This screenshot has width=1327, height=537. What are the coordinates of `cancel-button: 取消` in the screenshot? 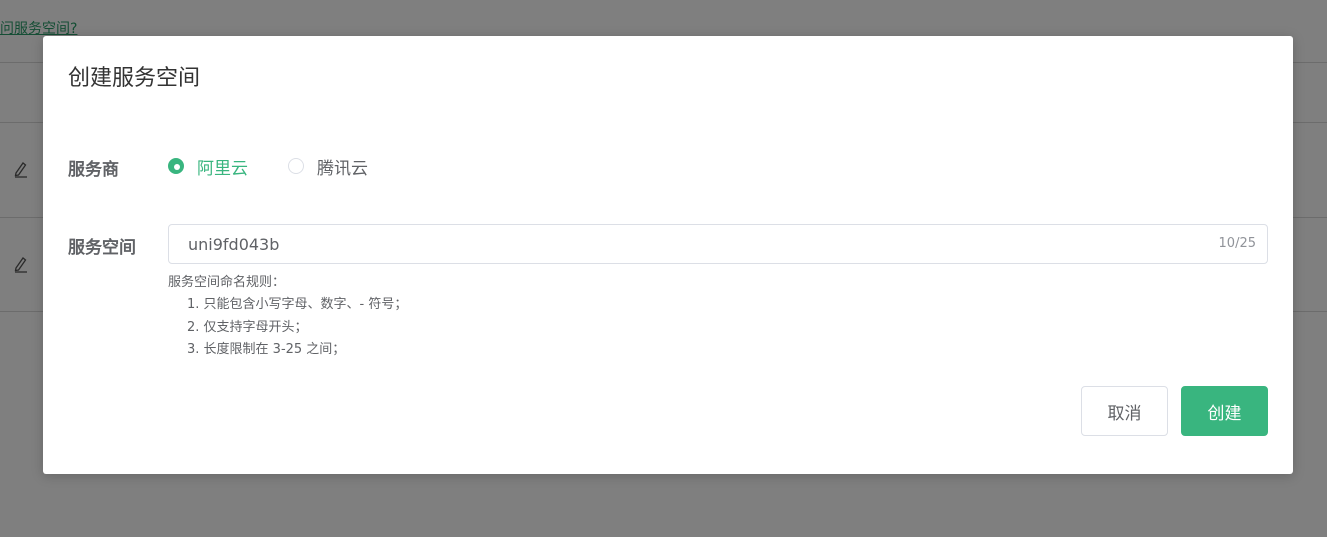 It's located at (1124, 411).